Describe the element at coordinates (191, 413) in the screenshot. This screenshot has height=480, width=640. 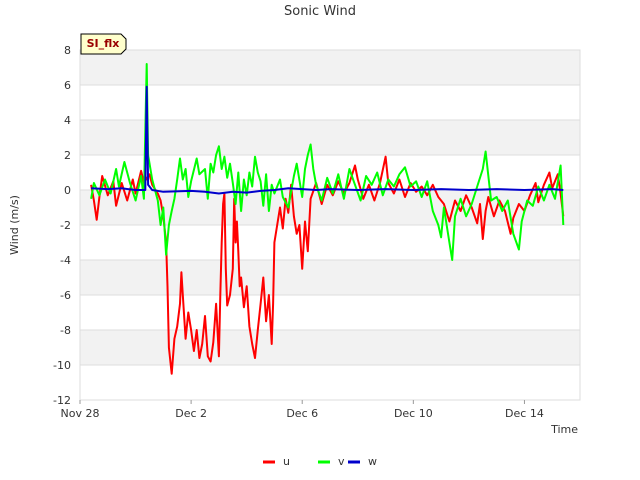
I see `x-tick-label: Dec 2` at that location.